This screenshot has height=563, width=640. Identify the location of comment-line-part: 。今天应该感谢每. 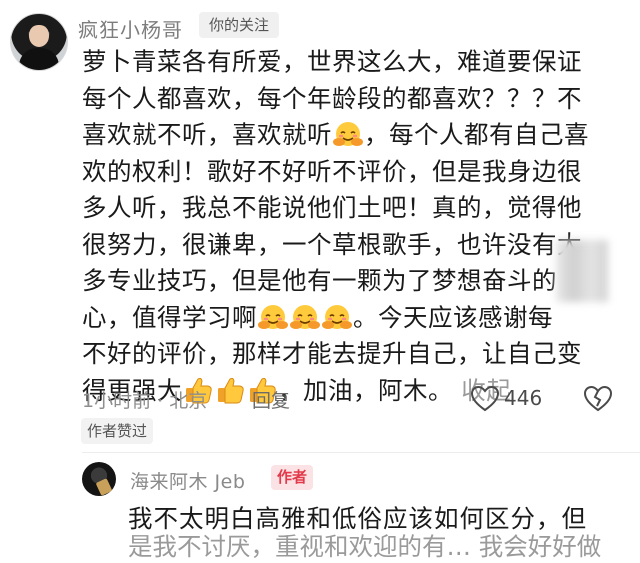
(453, 317).